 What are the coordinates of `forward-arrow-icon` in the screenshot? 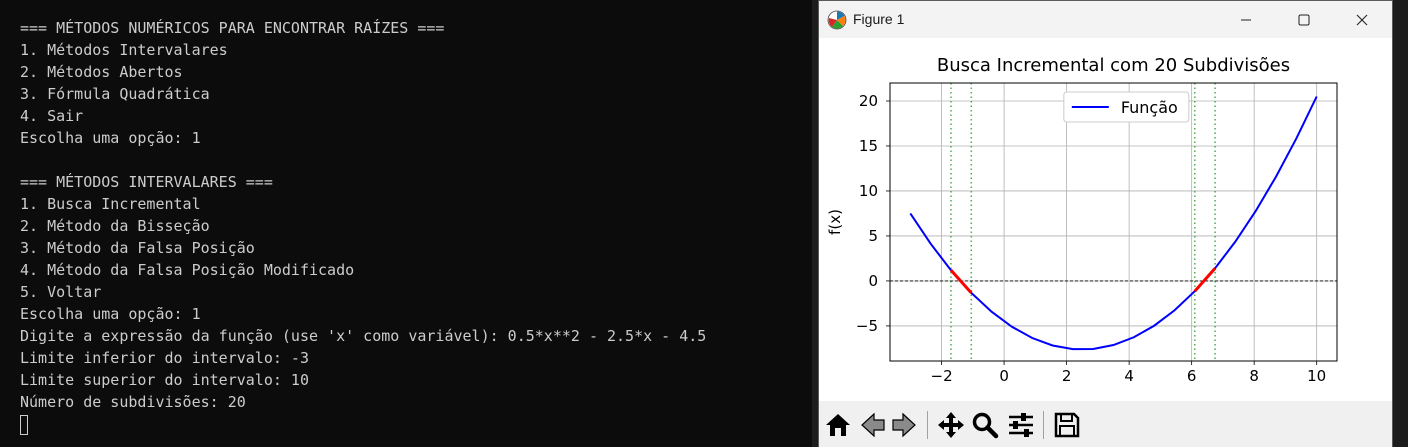 It's located at (904, 425).